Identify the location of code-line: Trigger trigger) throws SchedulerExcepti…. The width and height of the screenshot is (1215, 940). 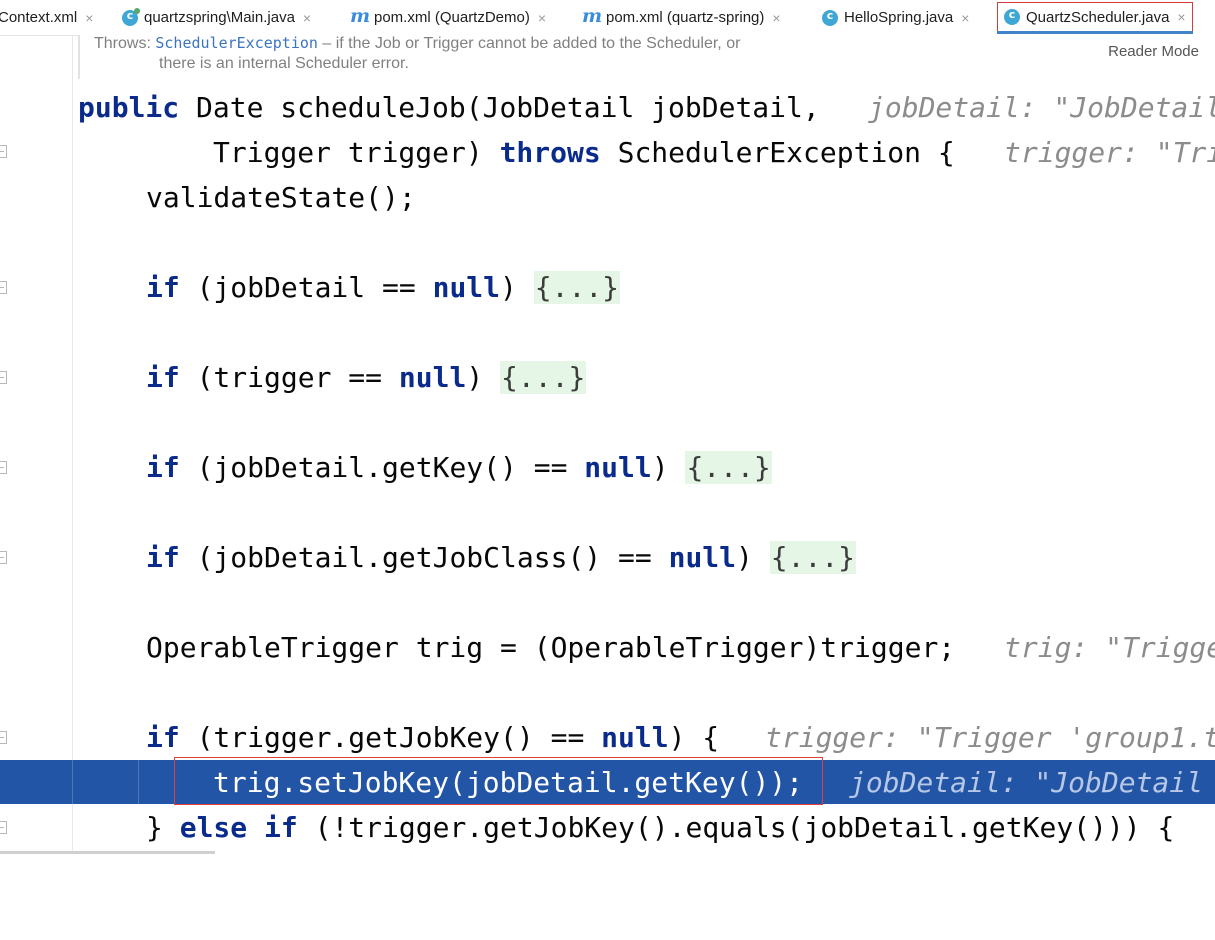
(607, 152).